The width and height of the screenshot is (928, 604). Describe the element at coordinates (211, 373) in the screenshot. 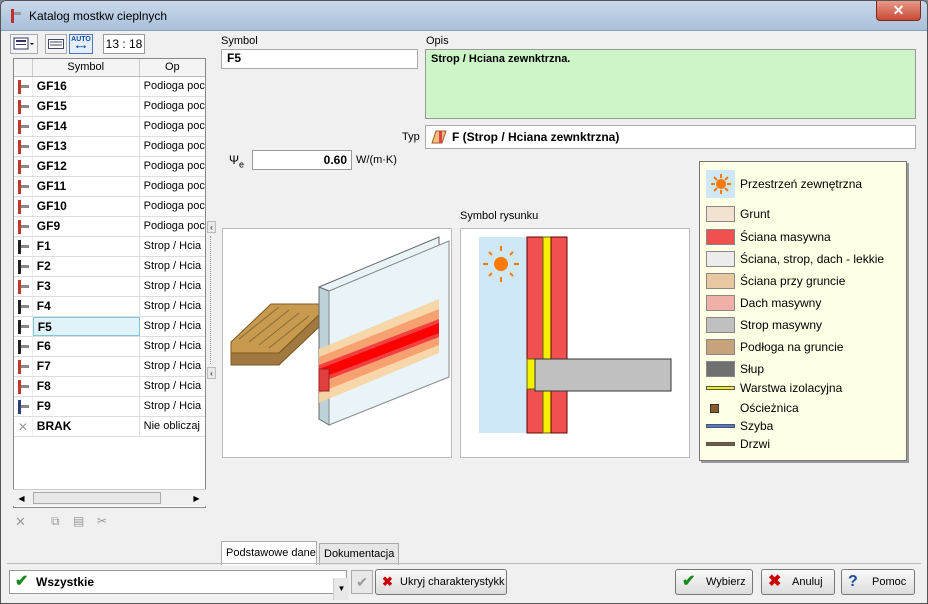

I see `expand-right-icon: ‹` at that location.